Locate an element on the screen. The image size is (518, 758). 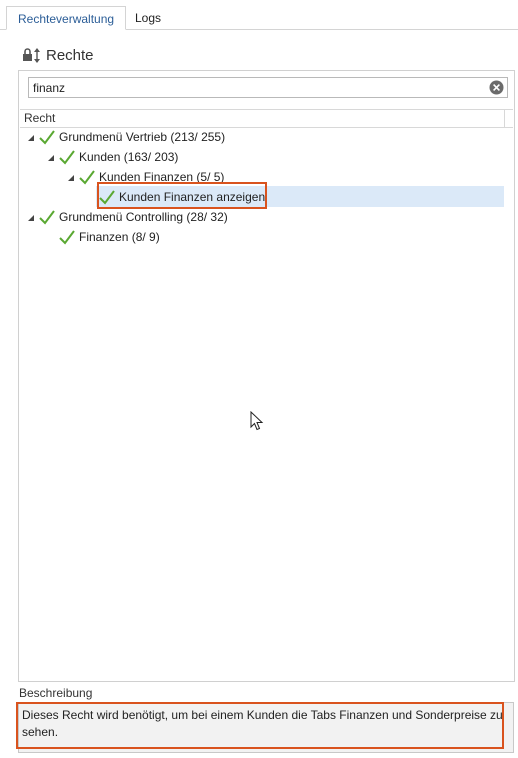
section-title: Rechte is located at coordinates (70, 55).